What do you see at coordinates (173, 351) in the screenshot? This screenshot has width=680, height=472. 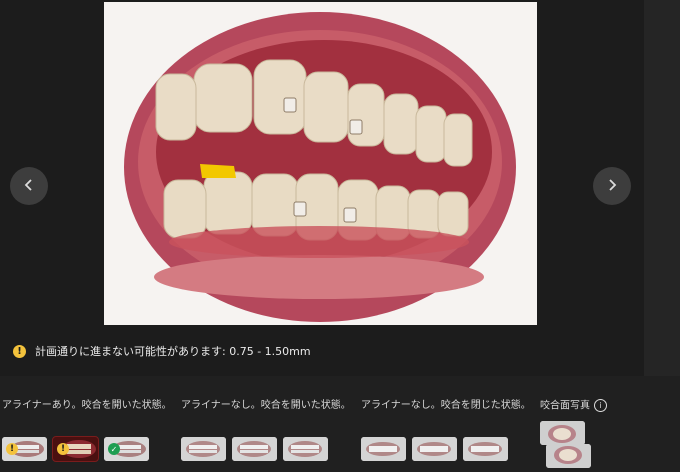 I see `warning-text: 計画通りに進まない可能性があります: 0.75 - 1.50mm` at bounding box center [173, 351].